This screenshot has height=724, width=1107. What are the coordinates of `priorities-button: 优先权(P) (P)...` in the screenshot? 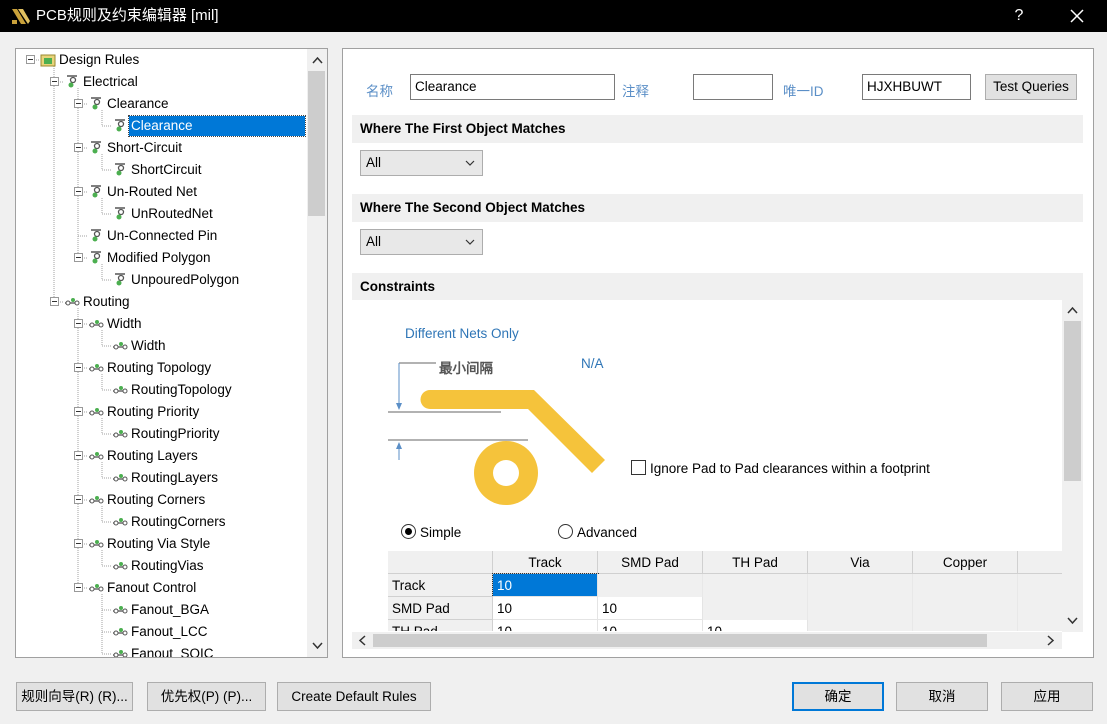 It's located at (206, 696).